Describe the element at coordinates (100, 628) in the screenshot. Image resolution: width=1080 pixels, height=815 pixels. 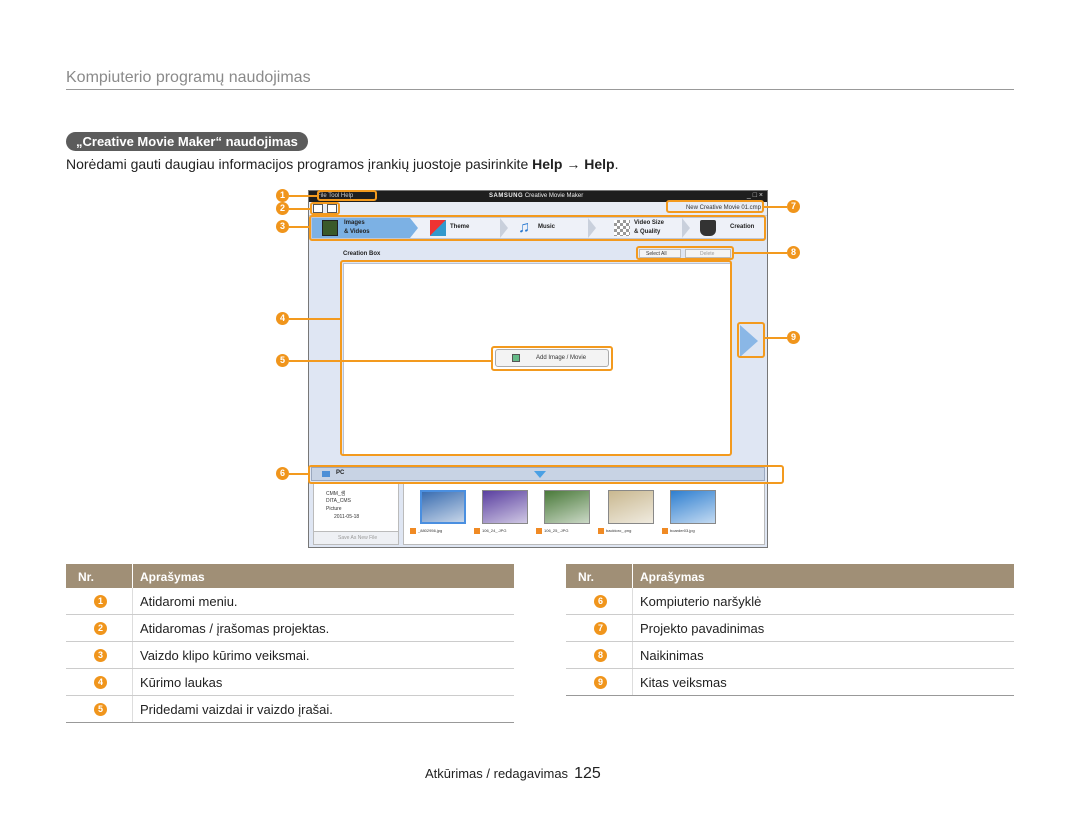
I see `row-number: 2` at that location.